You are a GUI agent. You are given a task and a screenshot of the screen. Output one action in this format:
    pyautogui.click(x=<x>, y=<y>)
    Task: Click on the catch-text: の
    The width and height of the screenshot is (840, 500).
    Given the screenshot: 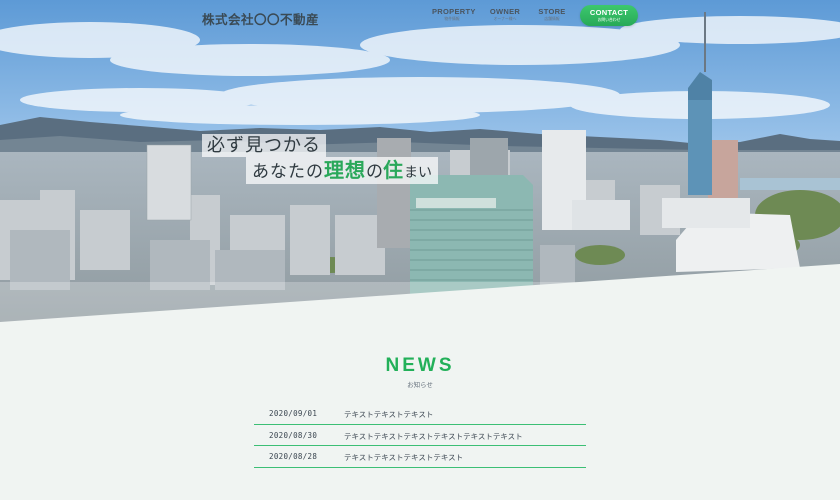 What is the action you would take?
    pyautogui.click(x=374, y=172)
    